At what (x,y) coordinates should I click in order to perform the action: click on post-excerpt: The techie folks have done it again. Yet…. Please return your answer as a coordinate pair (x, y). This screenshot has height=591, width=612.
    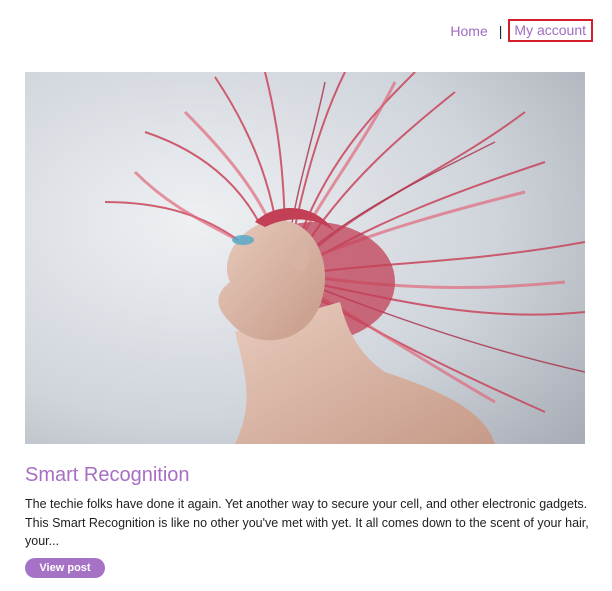
    Looking at the image, I should click on (307, 522).